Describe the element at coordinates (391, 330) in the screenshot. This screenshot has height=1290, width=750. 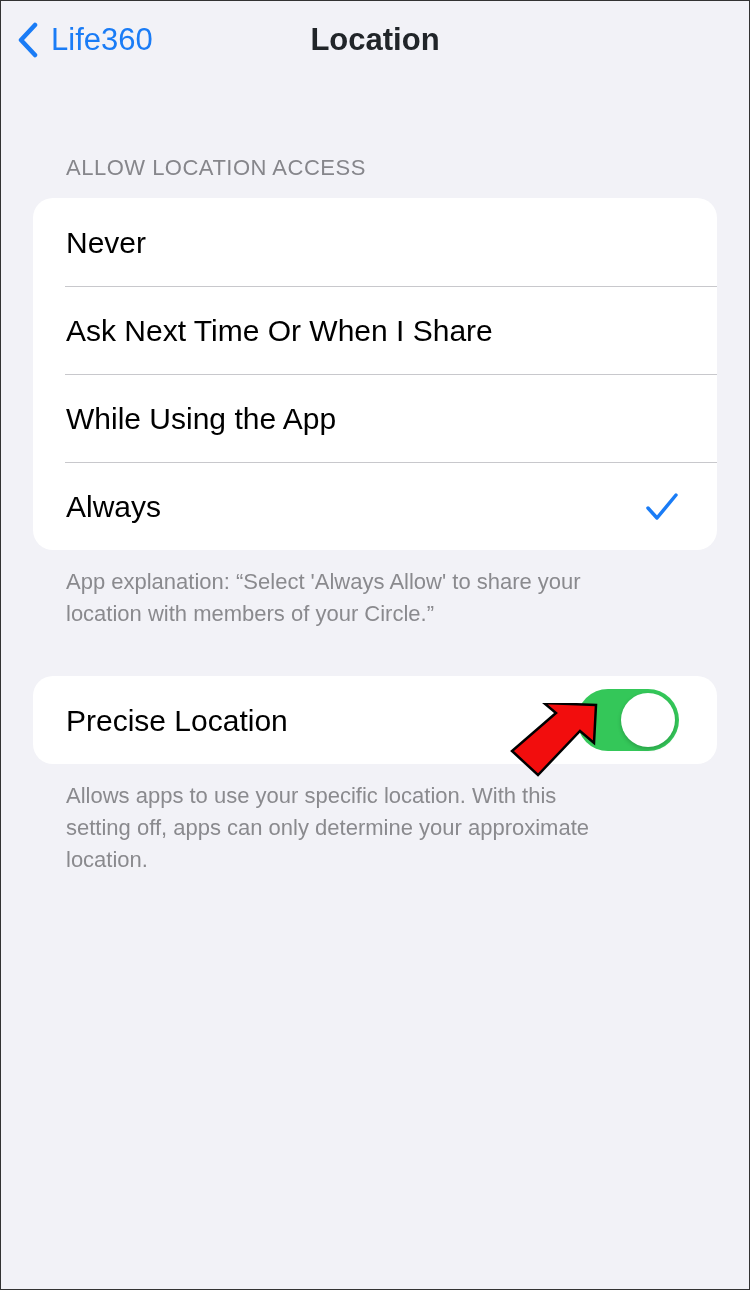
I see `access-option: Ask Next Time Or When I Share` at that location.